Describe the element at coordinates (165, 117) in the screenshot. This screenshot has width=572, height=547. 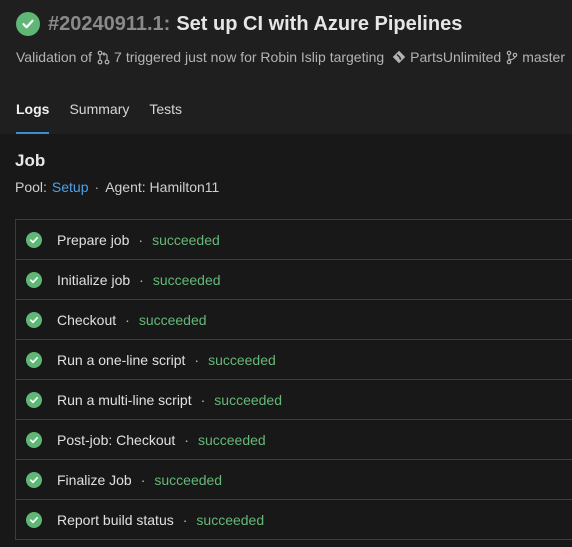
I see `tab-tests: Tests` at that location.